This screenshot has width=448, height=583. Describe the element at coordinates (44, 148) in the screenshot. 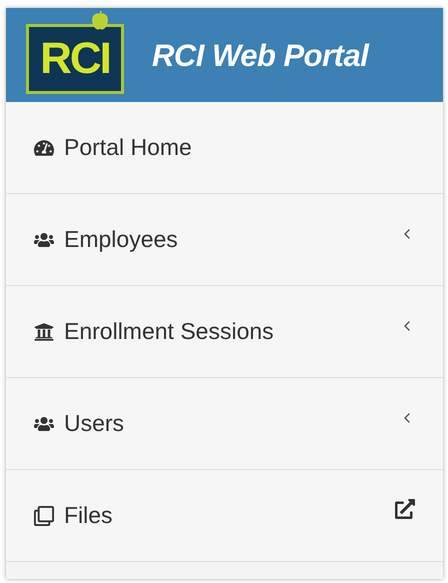

I see `gauge-icon` at that location.